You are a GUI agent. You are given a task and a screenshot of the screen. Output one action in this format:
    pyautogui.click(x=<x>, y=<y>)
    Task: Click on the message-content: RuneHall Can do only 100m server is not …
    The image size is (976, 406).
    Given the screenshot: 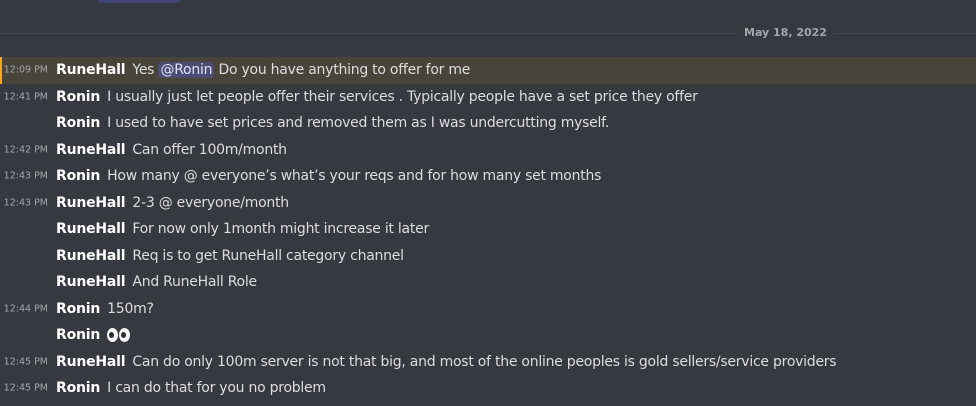 What is the action you would take?
    pyautogui.click(x=446, y=362)
    